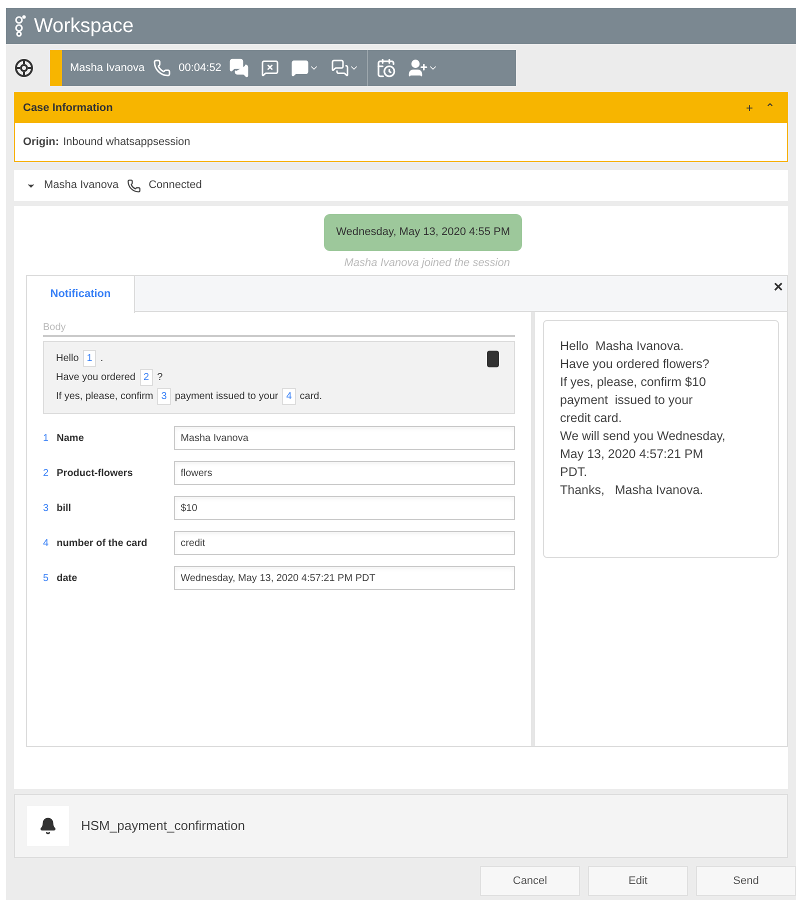  Describe the element at coordinates (89, 358) in the screenshot. I see `placeholder-chip: 1` at that location.